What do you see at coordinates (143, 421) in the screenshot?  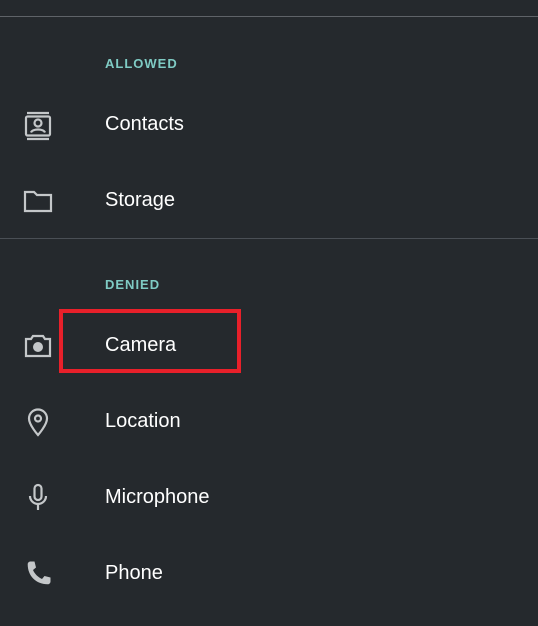 I see `permission-label-location: Location` at bounding box center [143, 421].